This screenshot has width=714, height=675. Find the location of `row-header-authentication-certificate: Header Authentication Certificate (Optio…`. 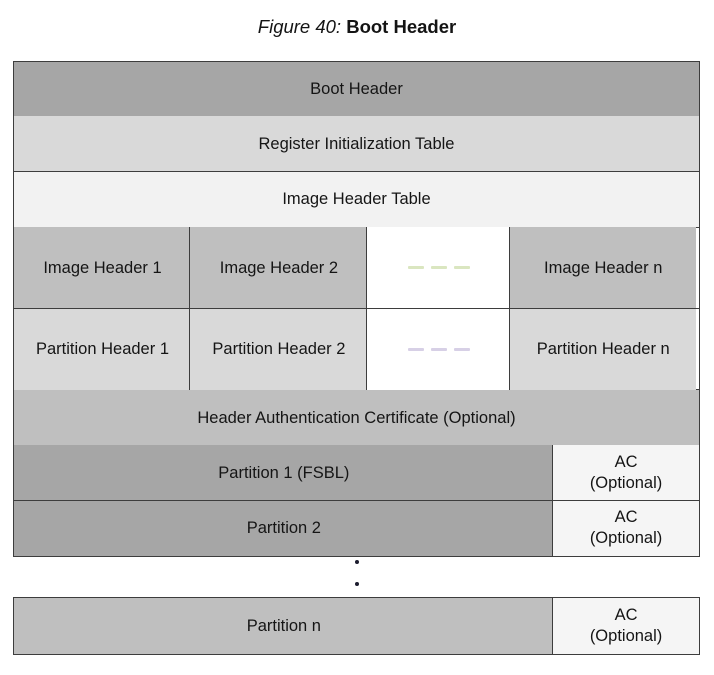

row-header-authentication-certificate: Header Authentication Certificate (Optio… is located at coordinates (356, 418).